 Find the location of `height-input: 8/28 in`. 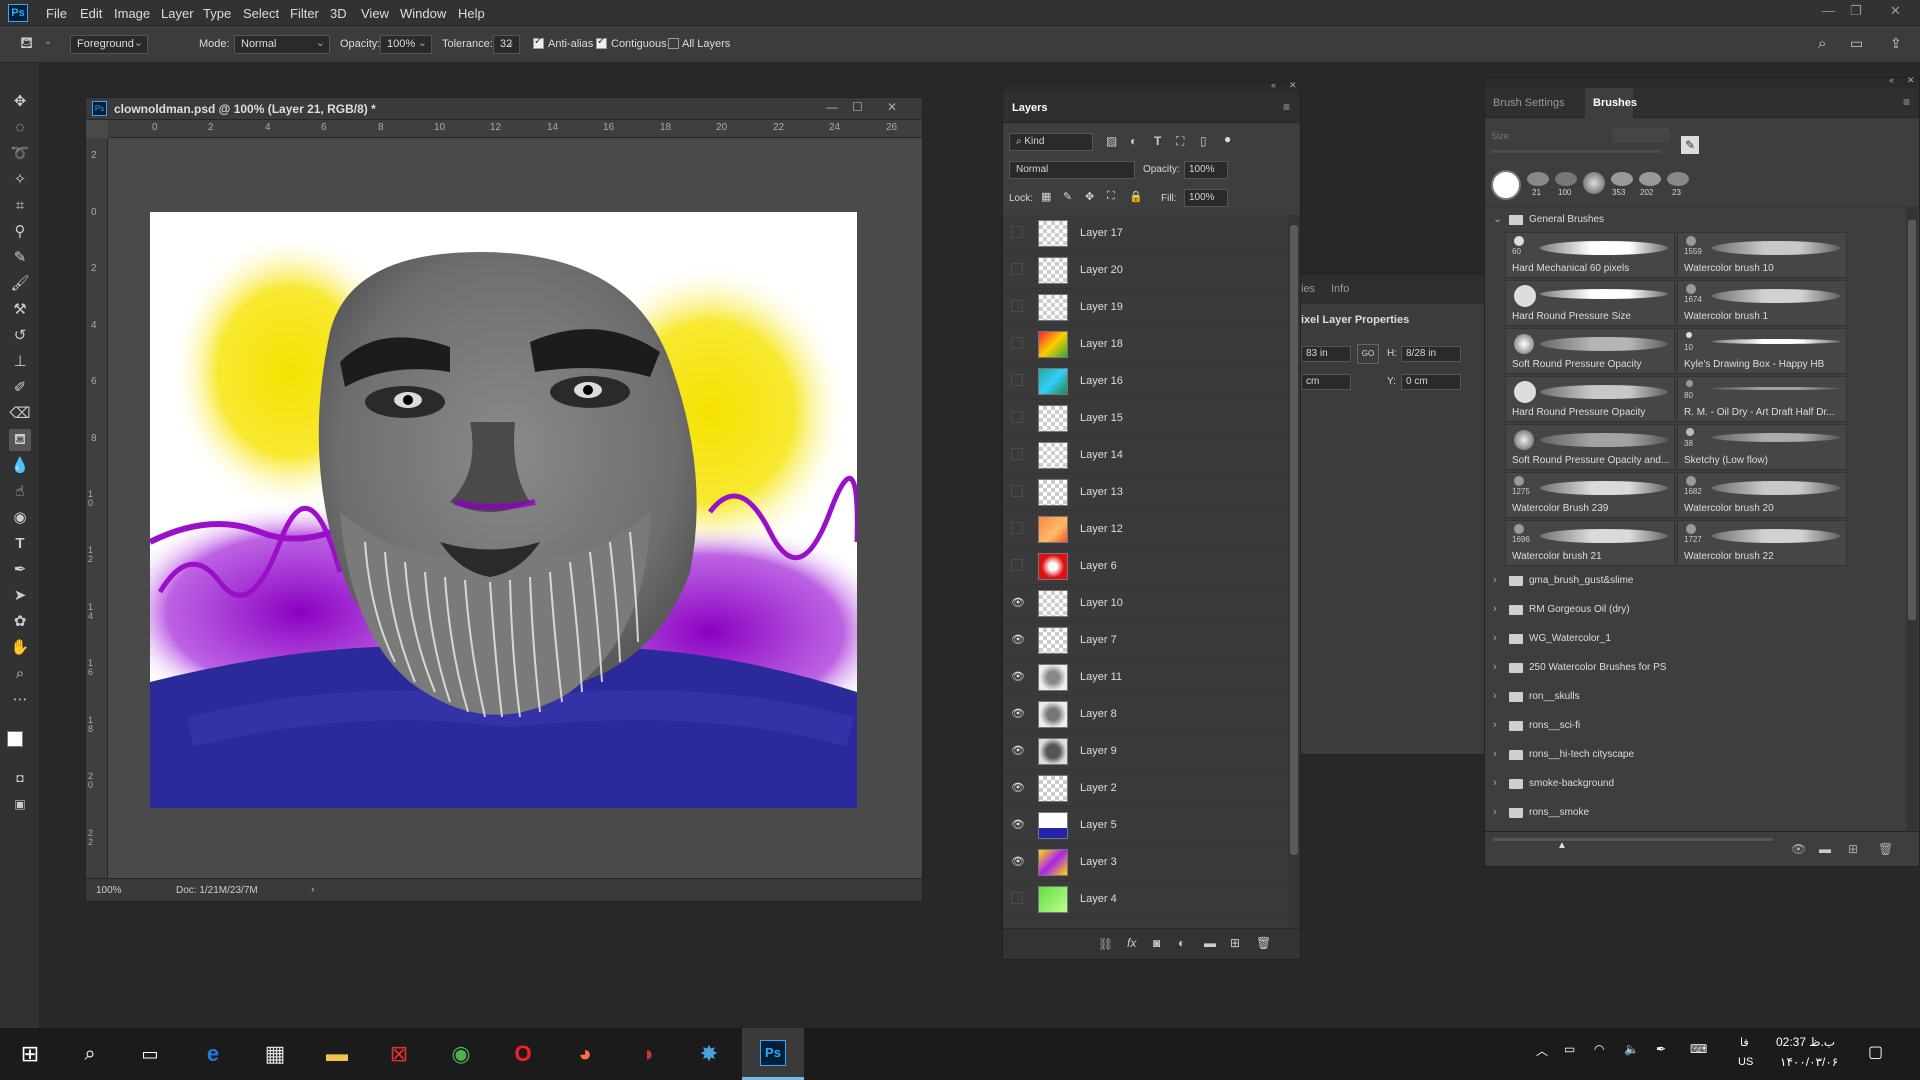

height-input: 8/28 in is located at coordinates (1431, 354).